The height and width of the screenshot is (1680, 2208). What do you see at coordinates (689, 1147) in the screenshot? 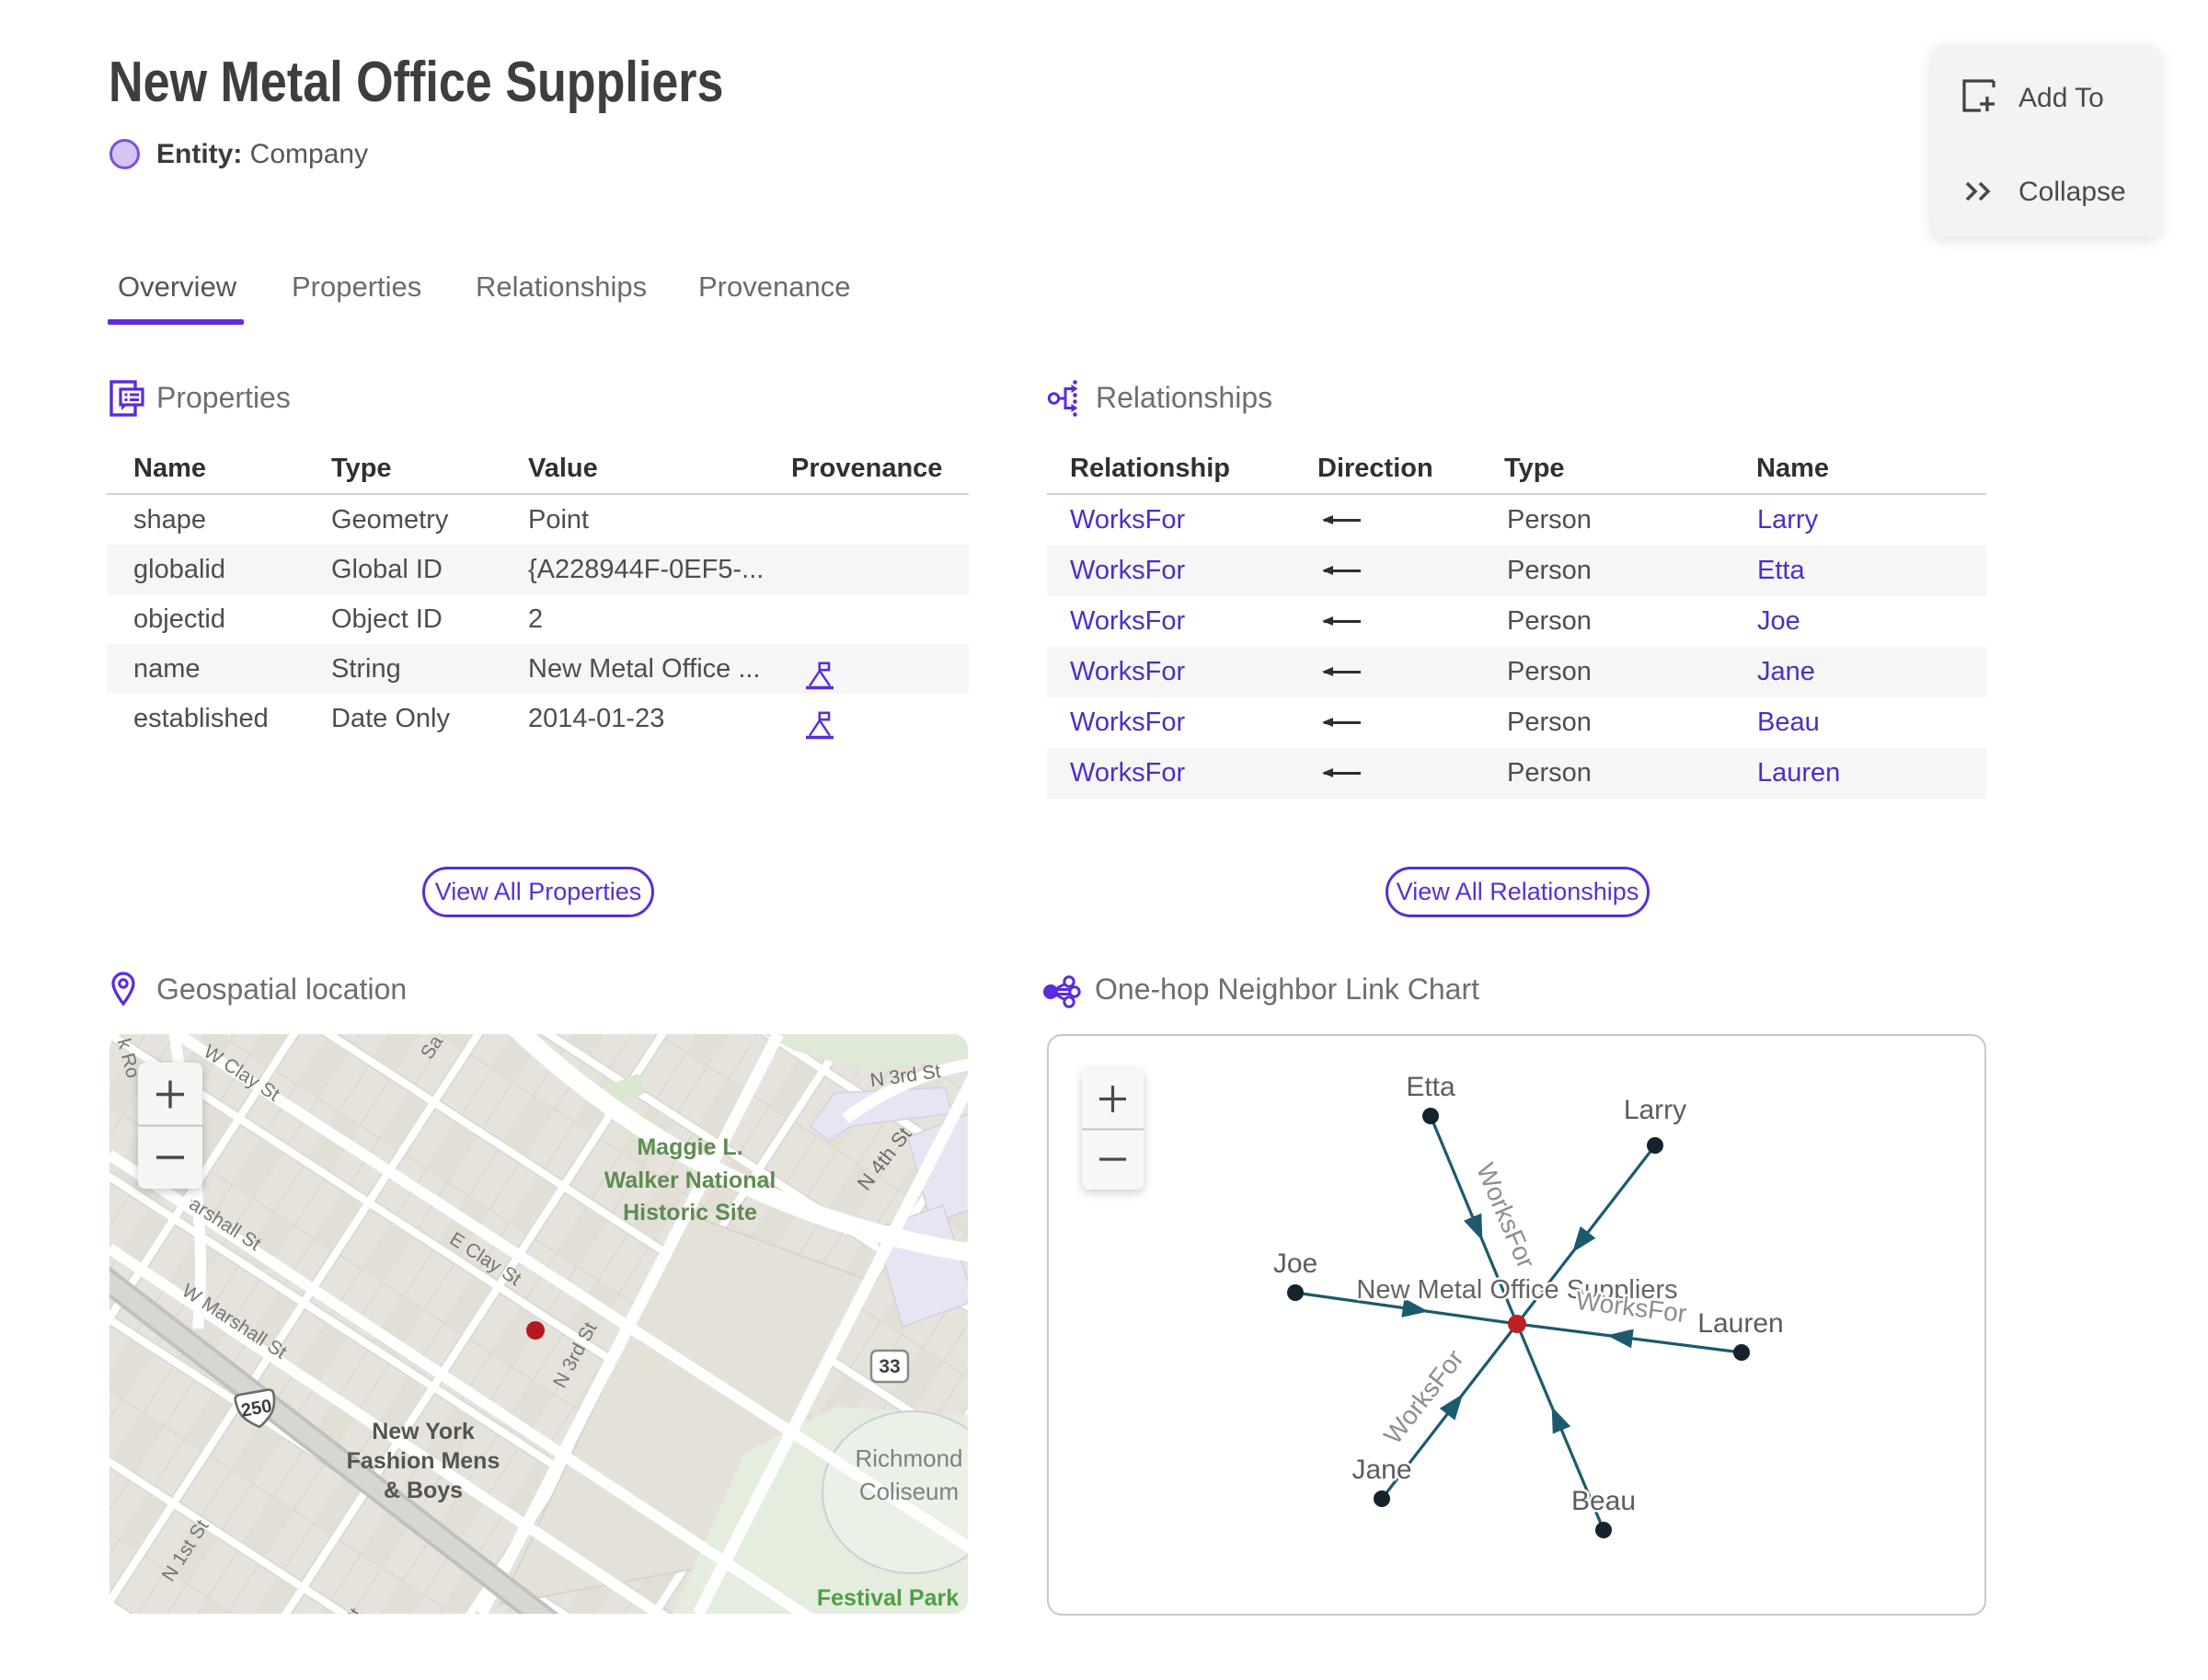
I see `svg-text: Maggie L.` at bounding box center [689, 1147].